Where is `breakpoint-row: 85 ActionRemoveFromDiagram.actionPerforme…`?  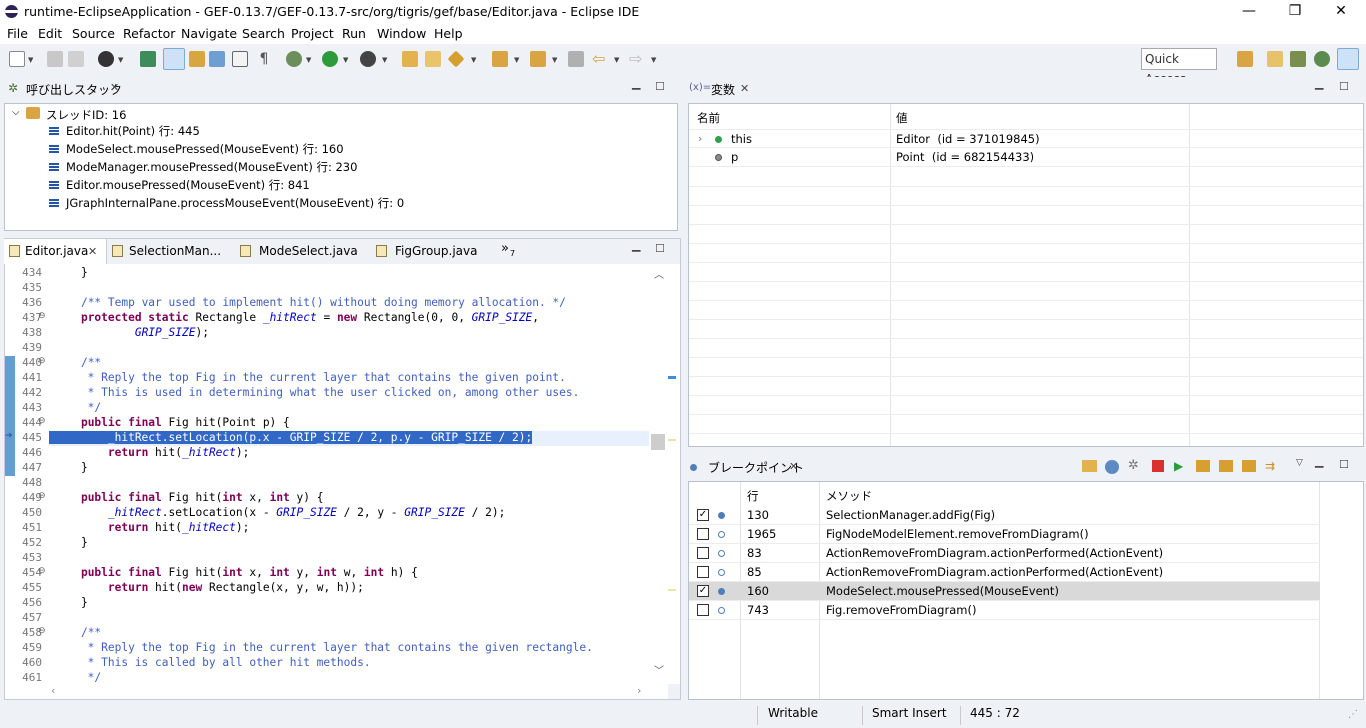
breakpoint-row: 85 ActionRemoveFromDiagram.actionPerforme… is located at coordinates (1004, 572).